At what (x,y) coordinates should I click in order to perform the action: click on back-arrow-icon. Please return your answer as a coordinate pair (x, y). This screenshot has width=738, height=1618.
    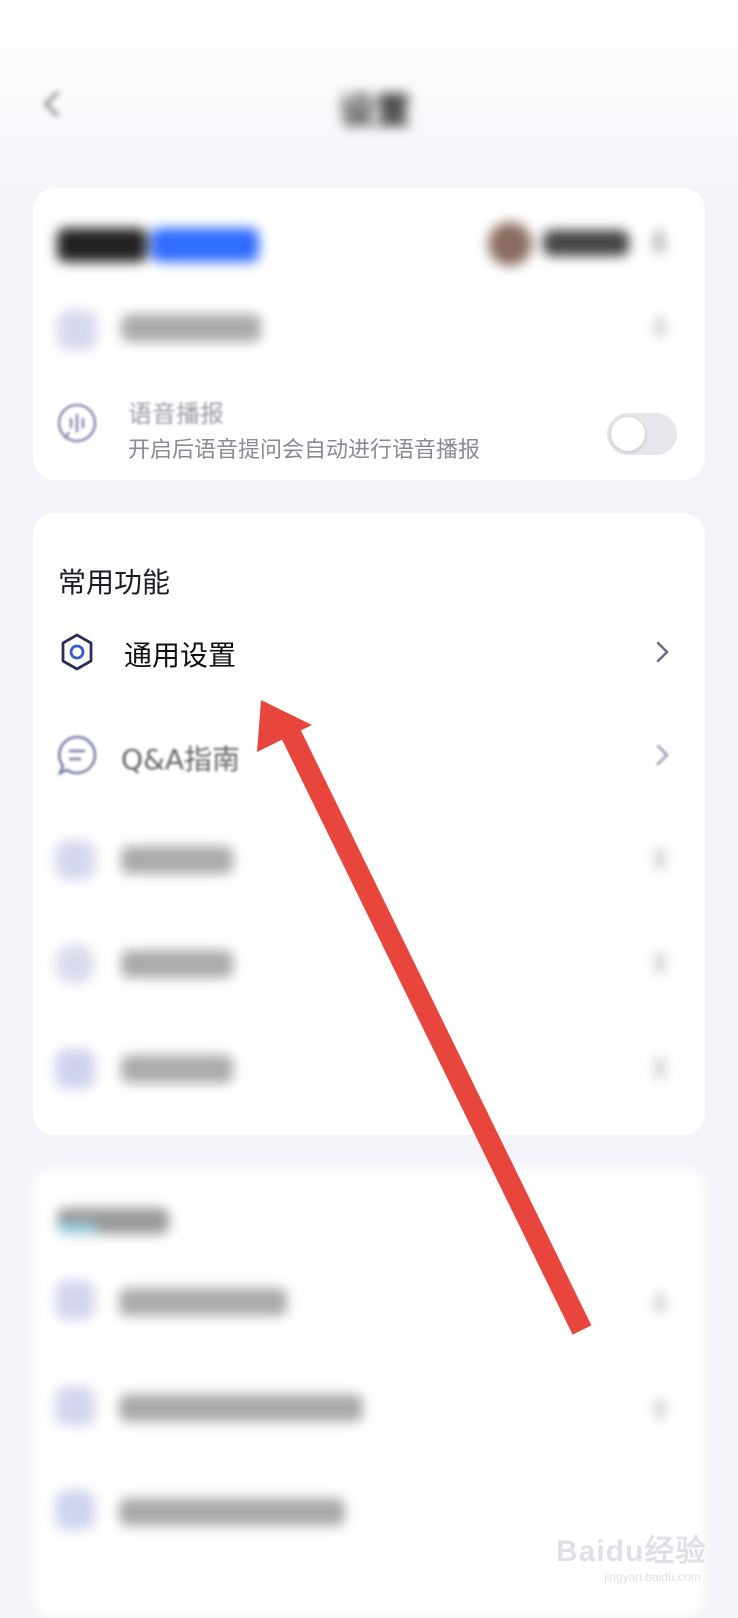
    Looking at the image, I should click on (54, 104).